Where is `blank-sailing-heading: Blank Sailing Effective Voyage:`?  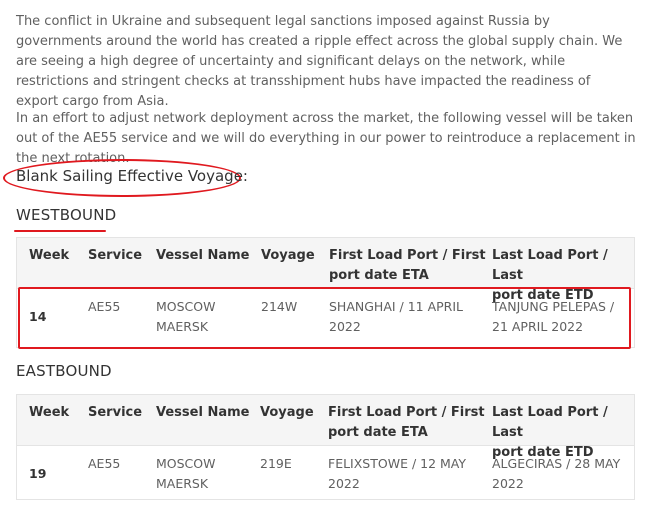
blank-sailing-heading: Blank Sailing Effective Voyage: is located at coordinates (125, 178).